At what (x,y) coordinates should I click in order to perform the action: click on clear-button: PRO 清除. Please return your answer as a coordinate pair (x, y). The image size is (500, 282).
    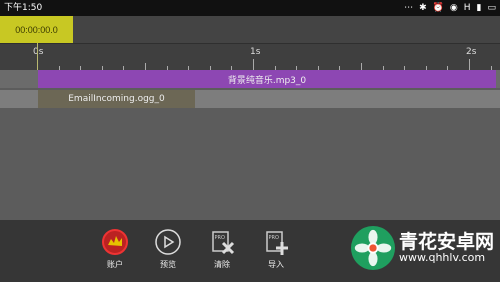
    Looking at the image, I should click on (222, 253).